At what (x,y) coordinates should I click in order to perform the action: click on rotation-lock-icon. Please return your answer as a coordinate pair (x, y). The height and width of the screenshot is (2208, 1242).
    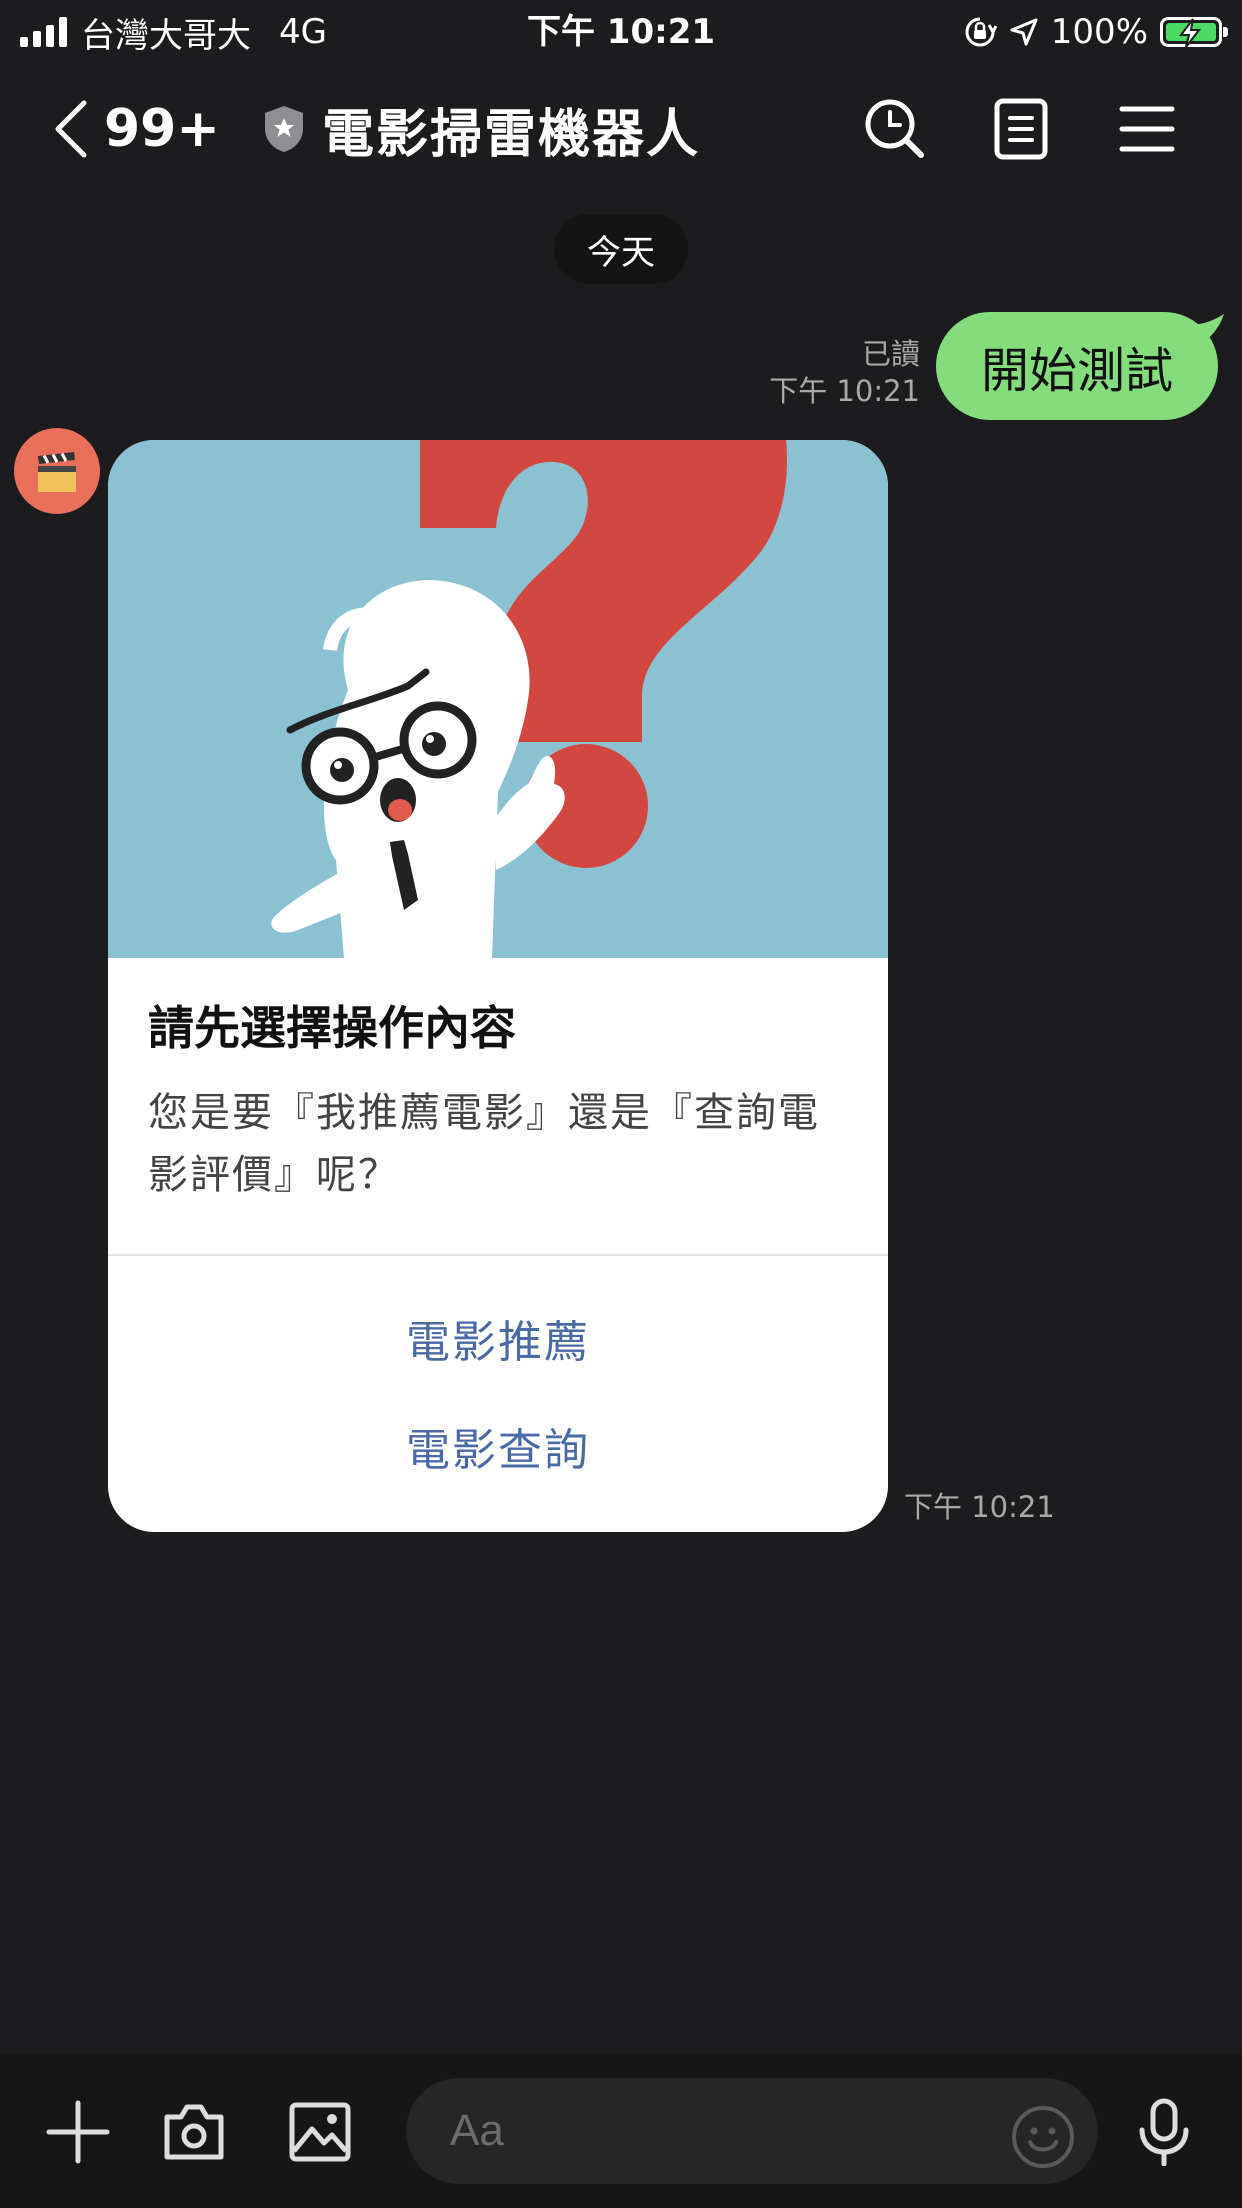
    Looking at the image, I should click on (981, 32).